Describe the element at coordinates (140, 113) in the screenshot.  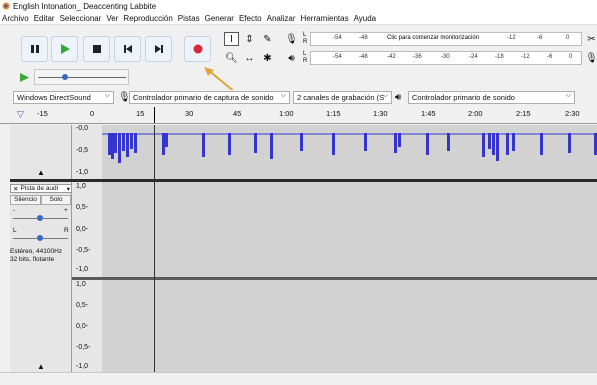
I see `timeline-tick: 15` at that location.